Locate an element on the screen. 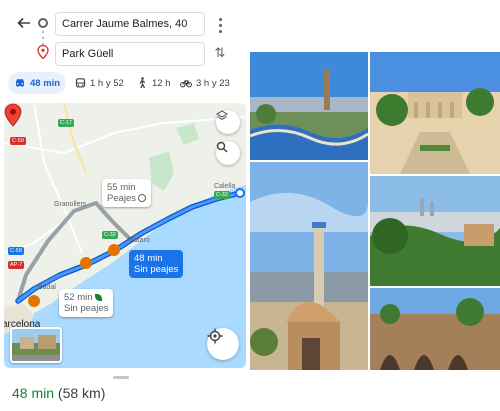  street-view-image is located at coordinates (36, 345).